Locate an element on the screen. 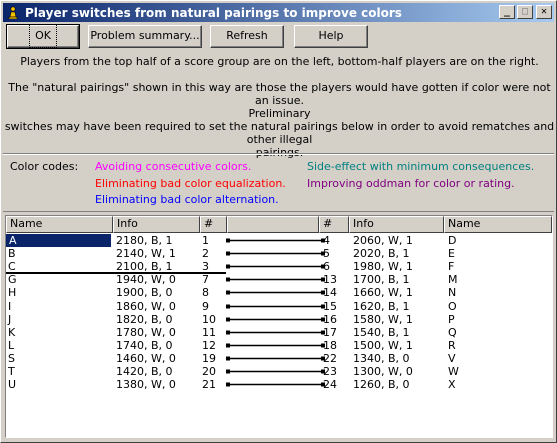 The image size is (557, 443). right-info-cell: 2020, B, 1 is located at coordinates (381, 254).